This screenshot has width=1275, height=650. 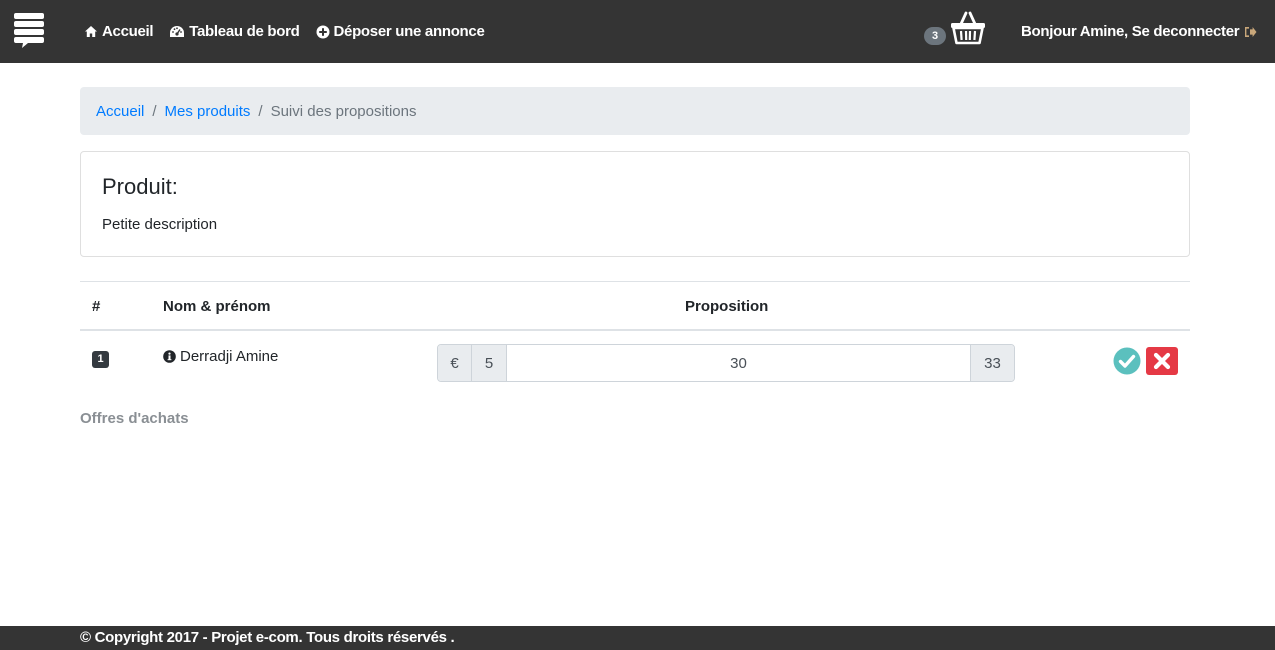 I want to click on nav-link-label: Accueil, so click(x=128, y=31).